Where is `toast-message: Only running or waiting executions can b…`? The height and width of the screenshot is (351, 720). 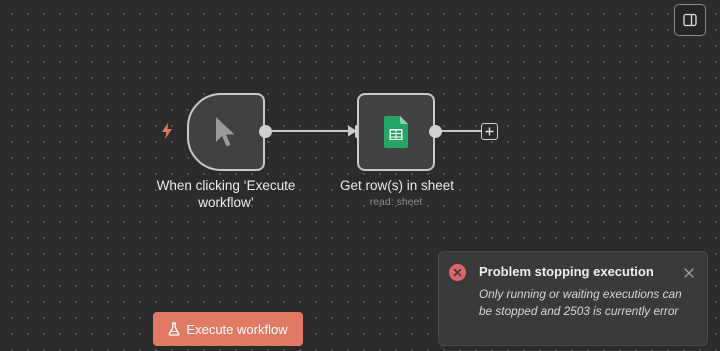
toast-message: Only running or waiting executions can b… is located at coordinates (580, 302).